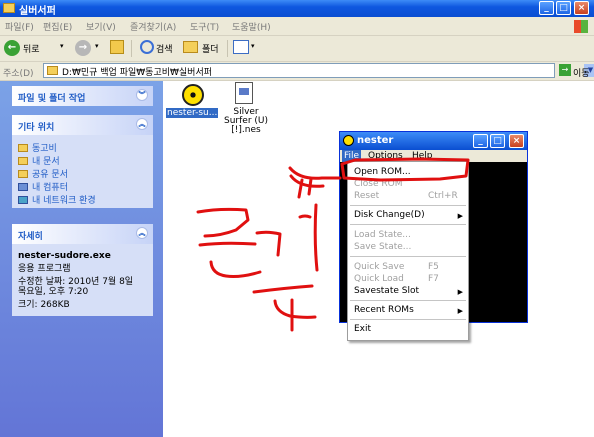  Describe the element at coordinates (433, 279) in the screenshot. I see `quick-load-key: F7` at that location.